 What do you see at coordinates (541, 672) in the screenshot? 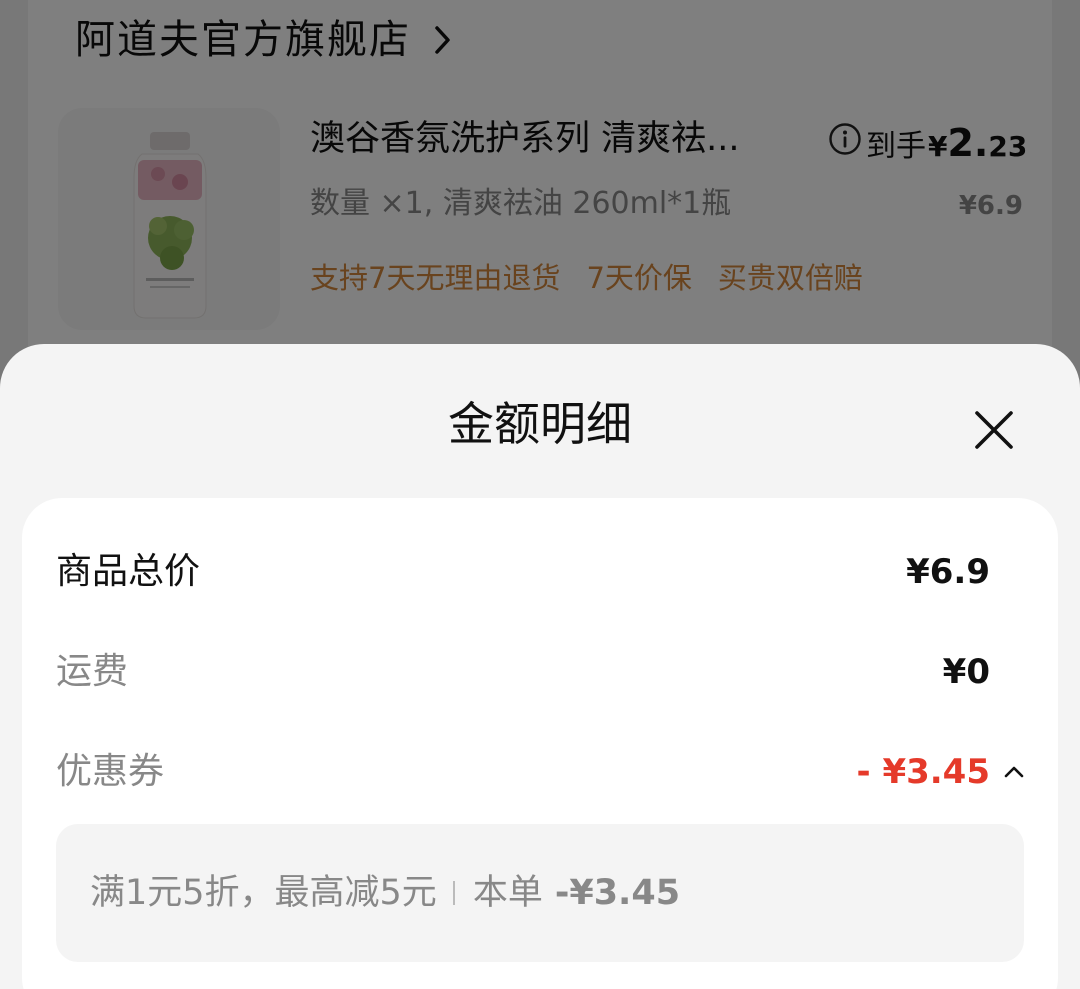
I see `shipping-row: 运费 ¥0` at bounding box center [541, 672].